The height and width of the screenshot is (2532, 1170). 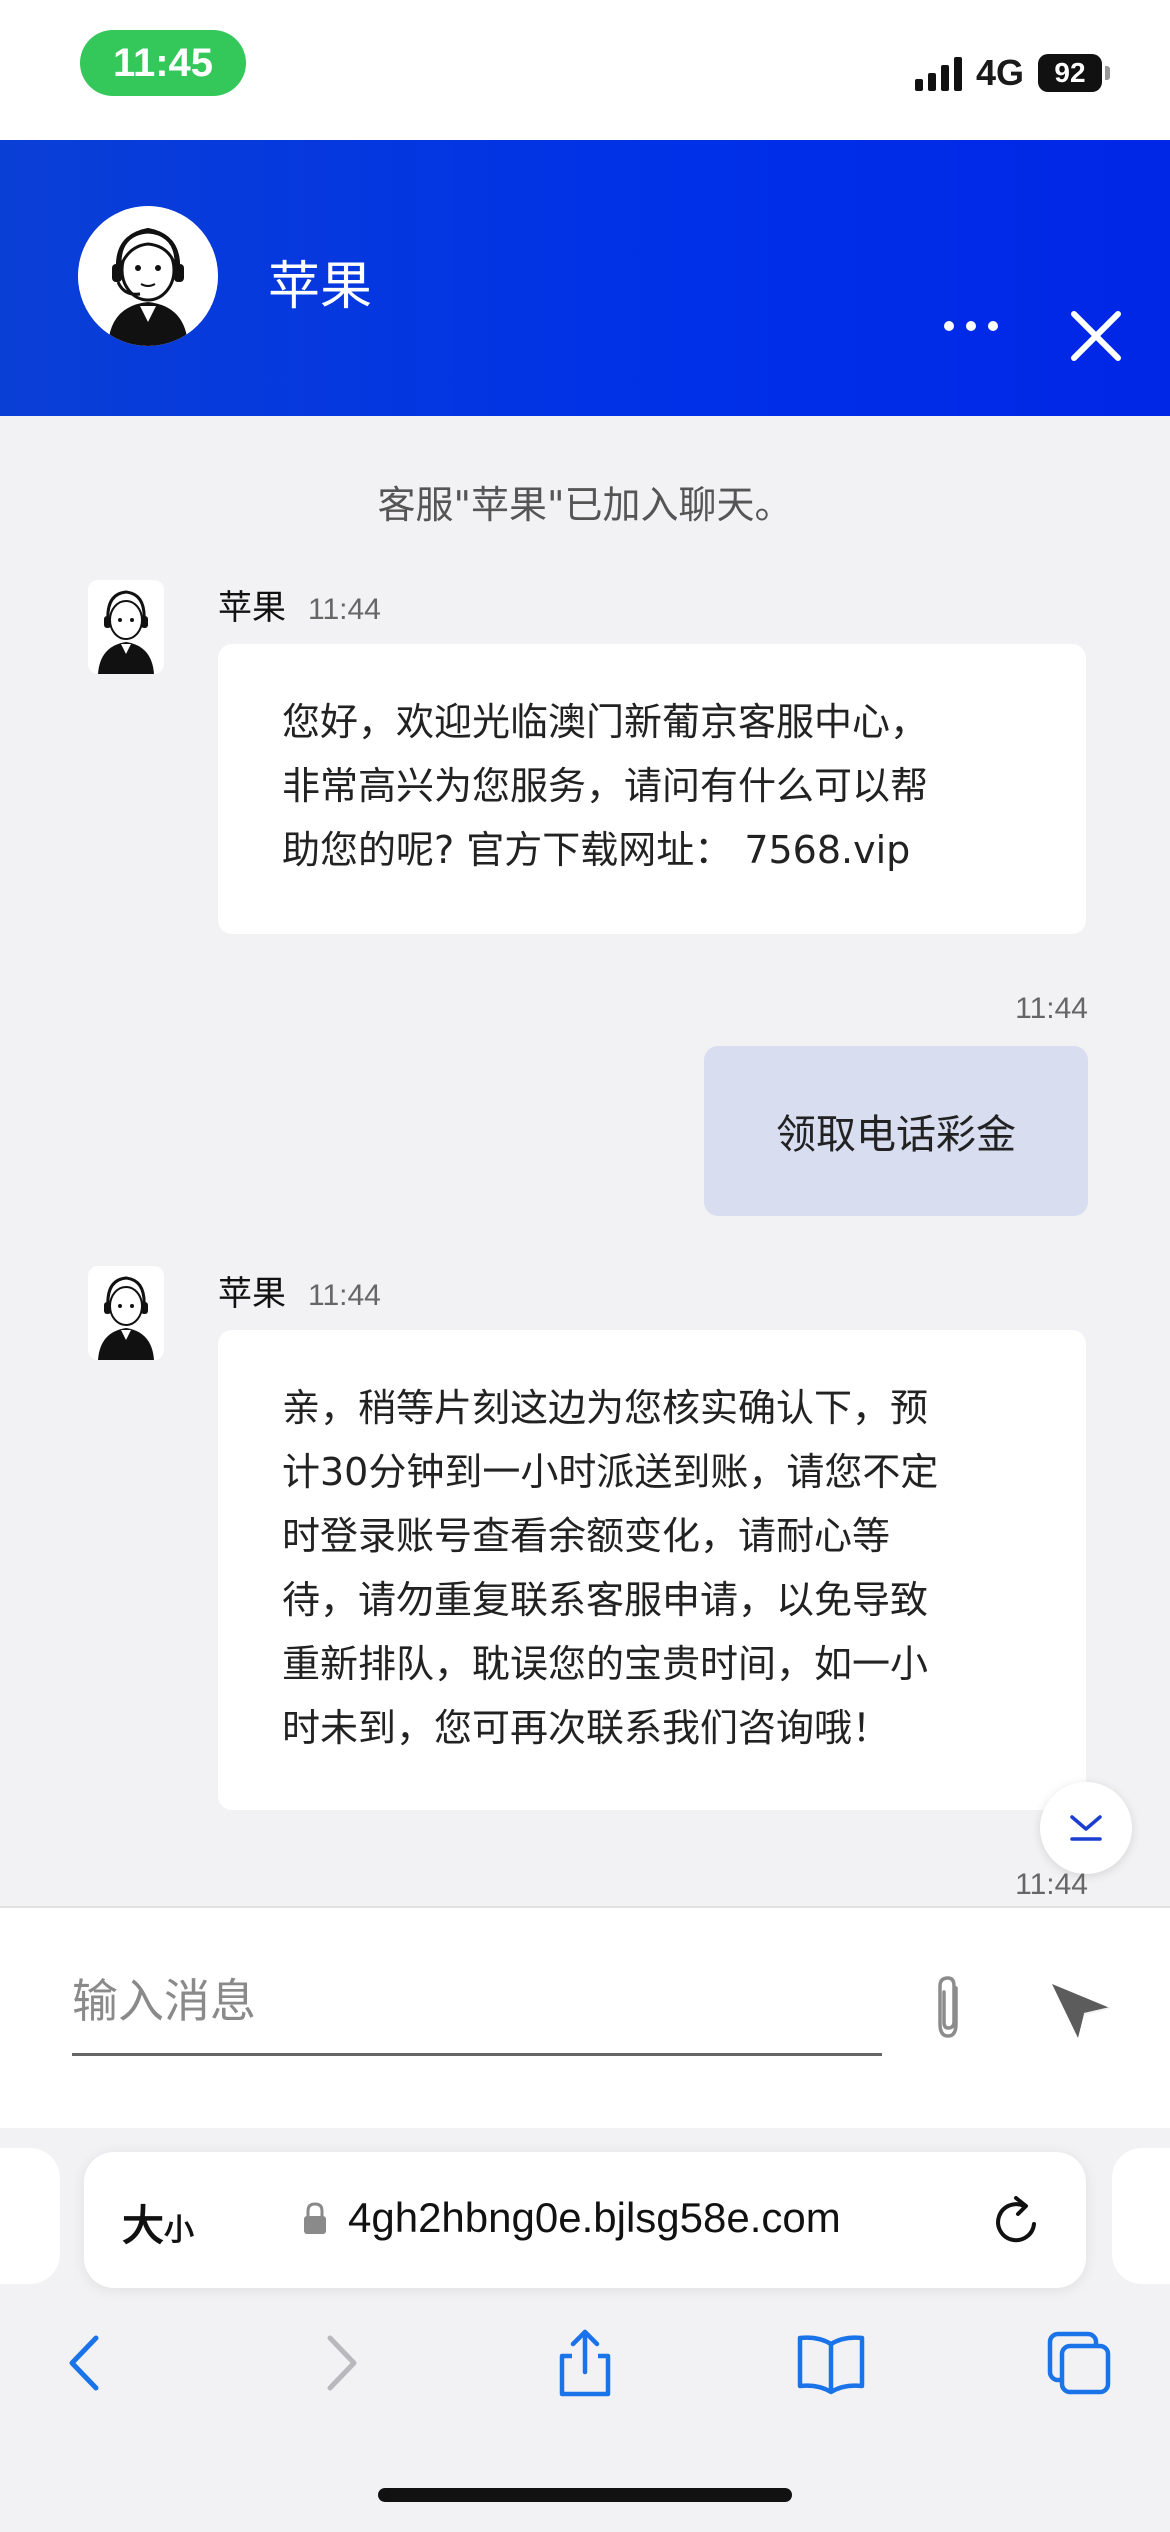 I want to click on message-line: 亲，稍等片刻这边为您核实确认下，预, so click(x=605, y=1408).